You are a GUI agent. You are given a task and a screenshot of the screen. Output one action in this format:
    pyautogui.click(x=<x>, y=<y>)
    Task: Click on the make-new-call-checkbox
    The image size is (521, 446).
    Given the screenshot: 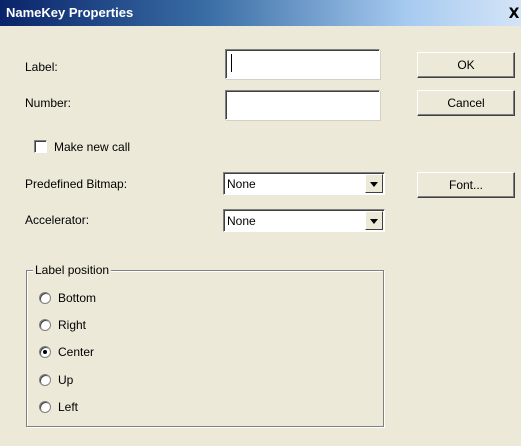 What is the action you would take?
    pyautogui.click(x=40, y=146)
    